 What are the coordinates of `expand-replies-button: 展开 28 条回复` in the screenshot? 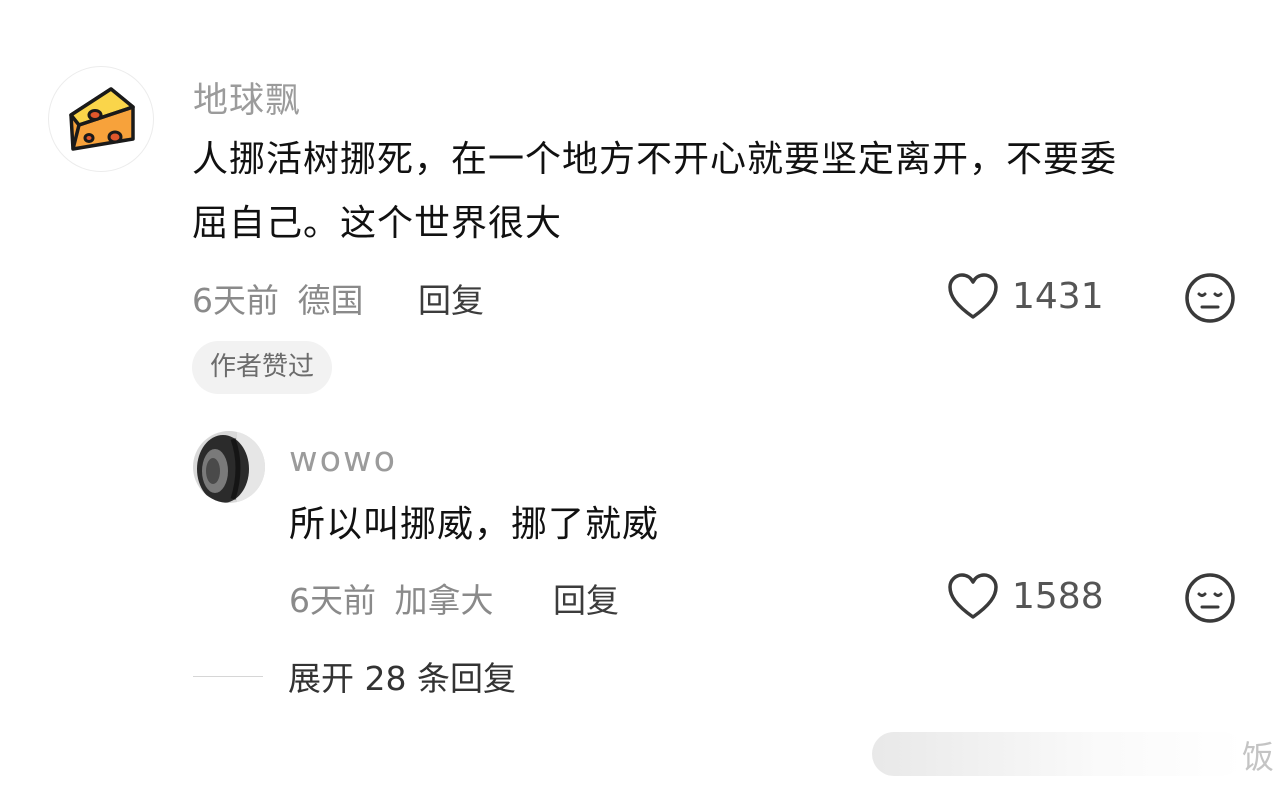 It's located at (402, 676).